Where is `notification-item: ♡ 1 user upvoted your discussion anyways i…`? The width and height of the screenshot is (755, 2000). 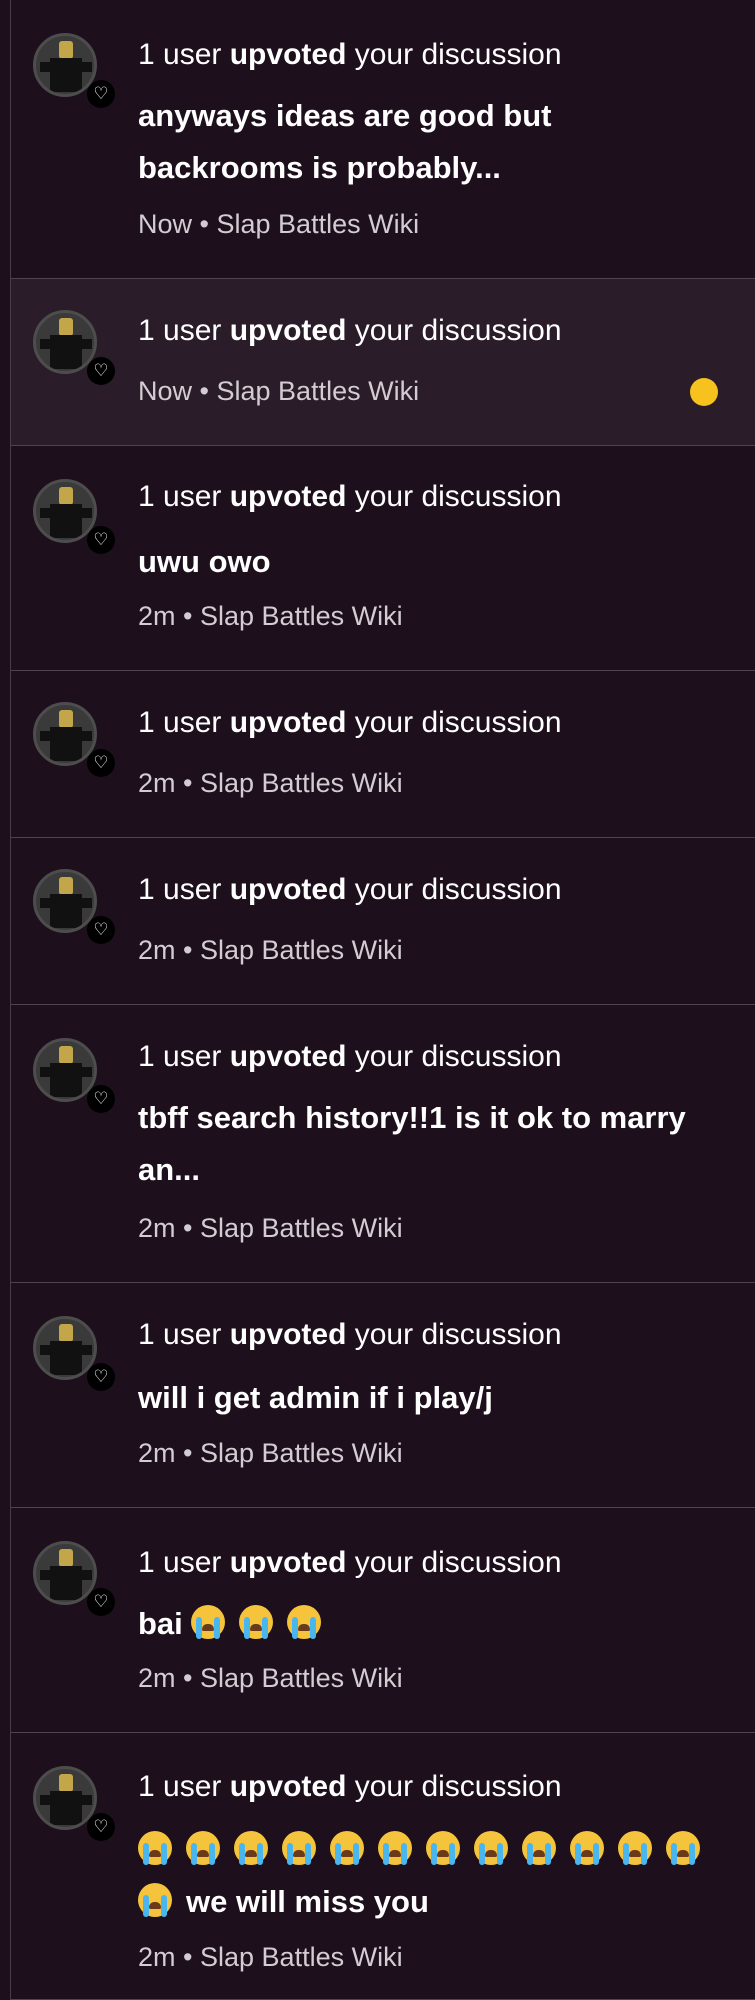 notification-item: ♡ 1 user upvoted your discussion anyways i… is located at coordinates (383, 139).